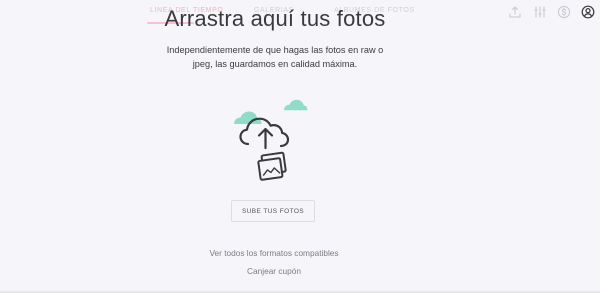 This screenshot has width=600, height=293. What do you see at coordinates (271, 140) in the screenshot?
I see `cloud-upload-icon` at bounding box center [271, 140].